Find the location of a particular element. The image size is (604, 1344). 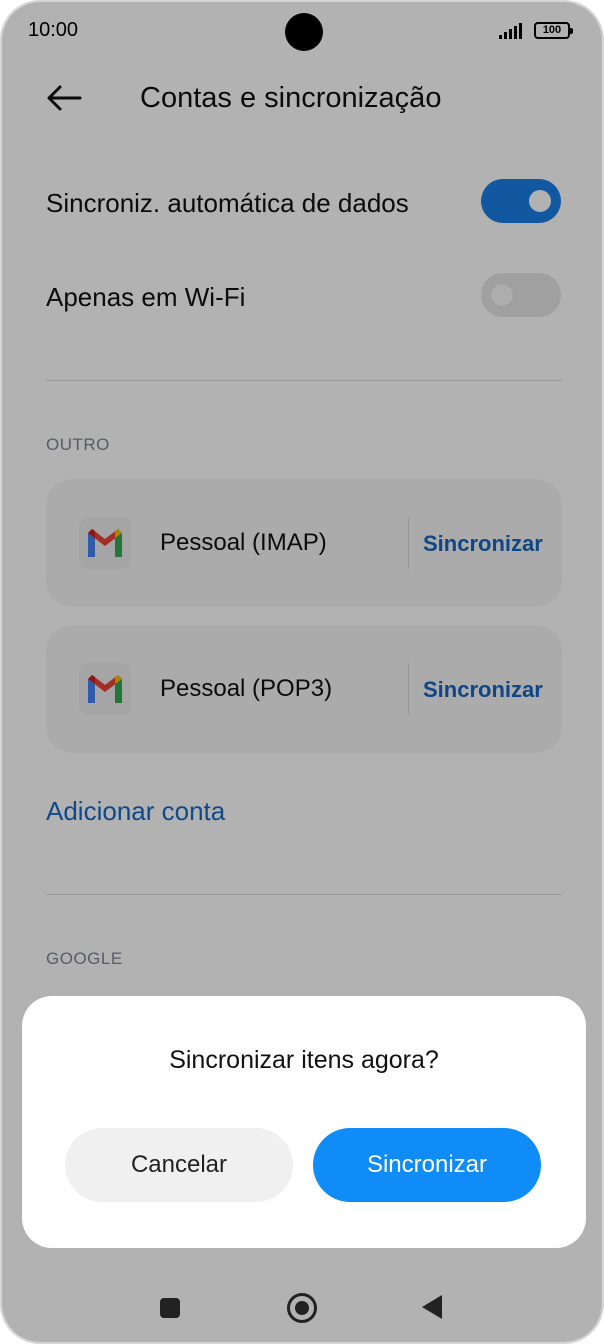

navigation-bar is located at coordinates (302, 1295).